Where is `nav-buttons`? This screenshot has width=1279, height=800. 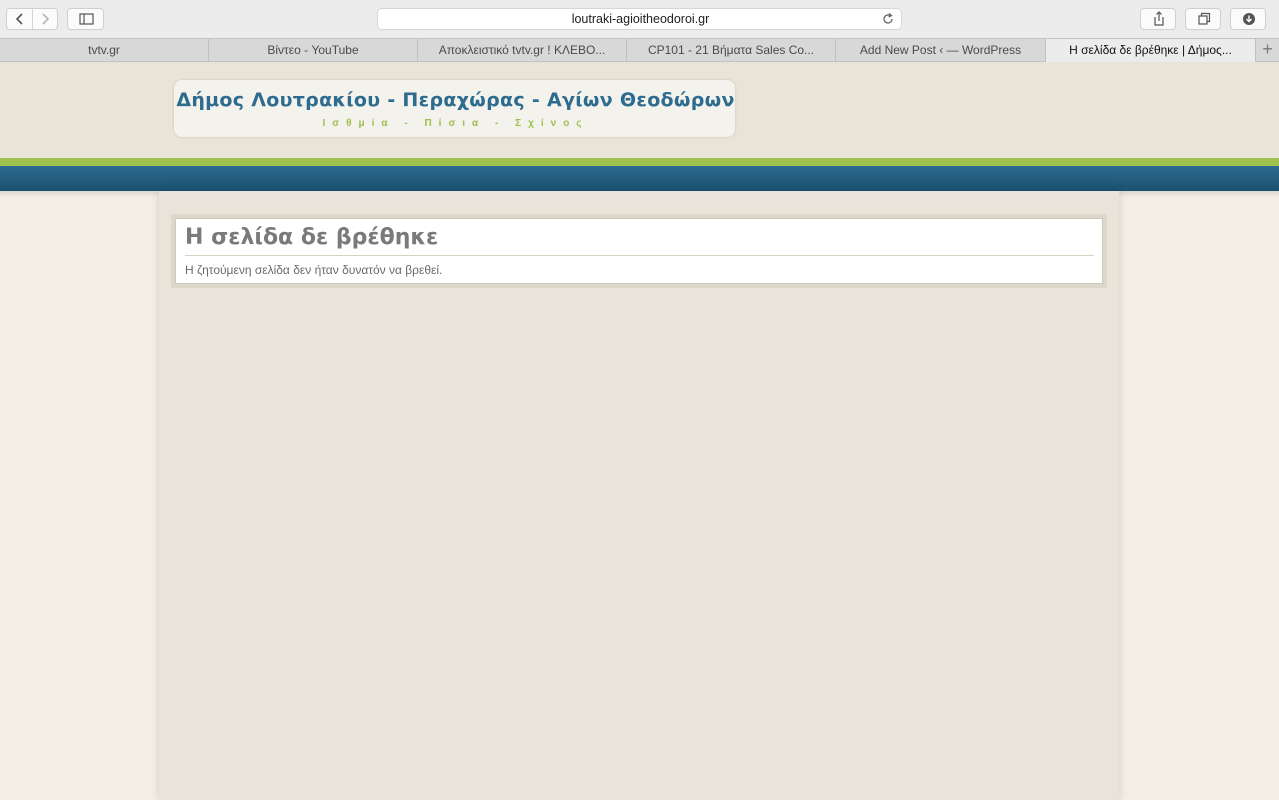
nav-buttons is located at coordinates (32, 19).